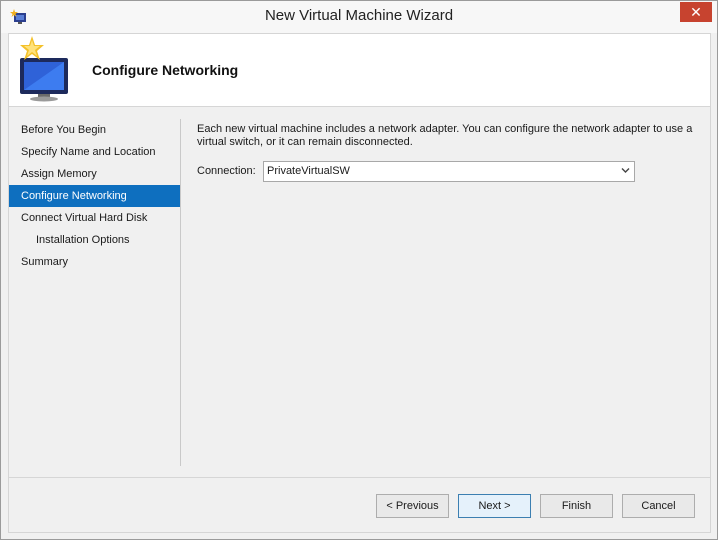 This screenshot has height=540, width=718. I want to click on step-assign-memory: Assign Memory, so click(94, 174).